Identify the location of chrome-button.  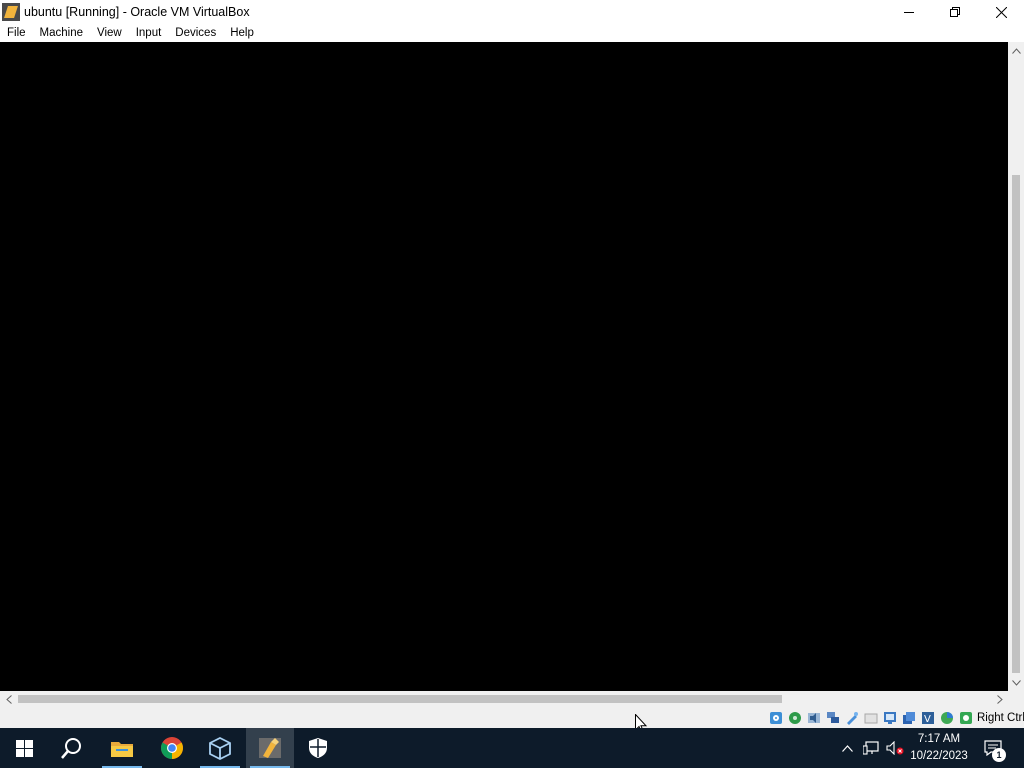
(172, 748).